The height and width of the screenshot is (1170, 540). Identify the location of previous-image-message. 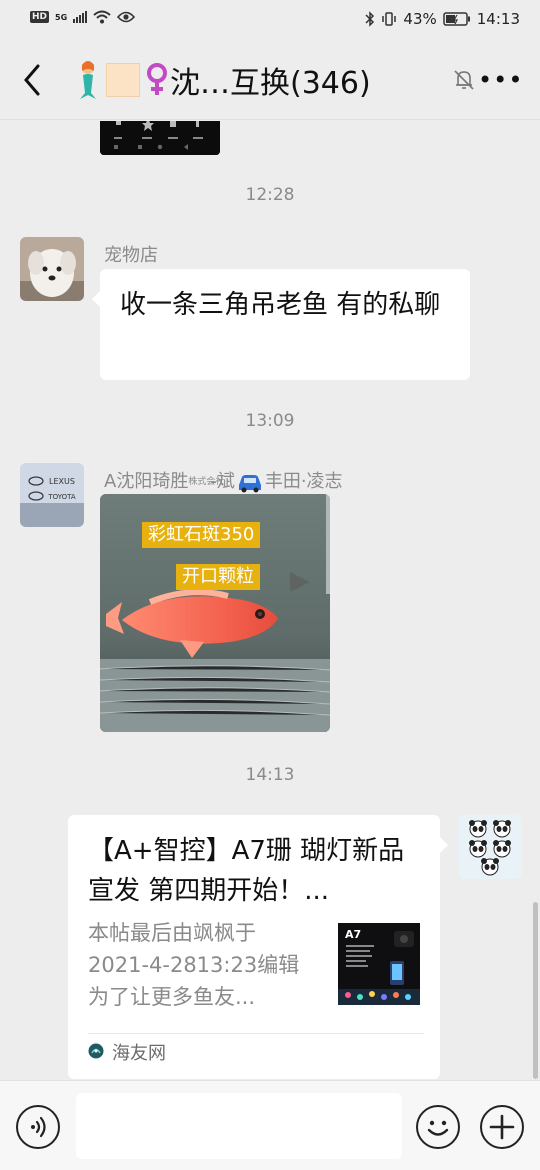
(160, 138).